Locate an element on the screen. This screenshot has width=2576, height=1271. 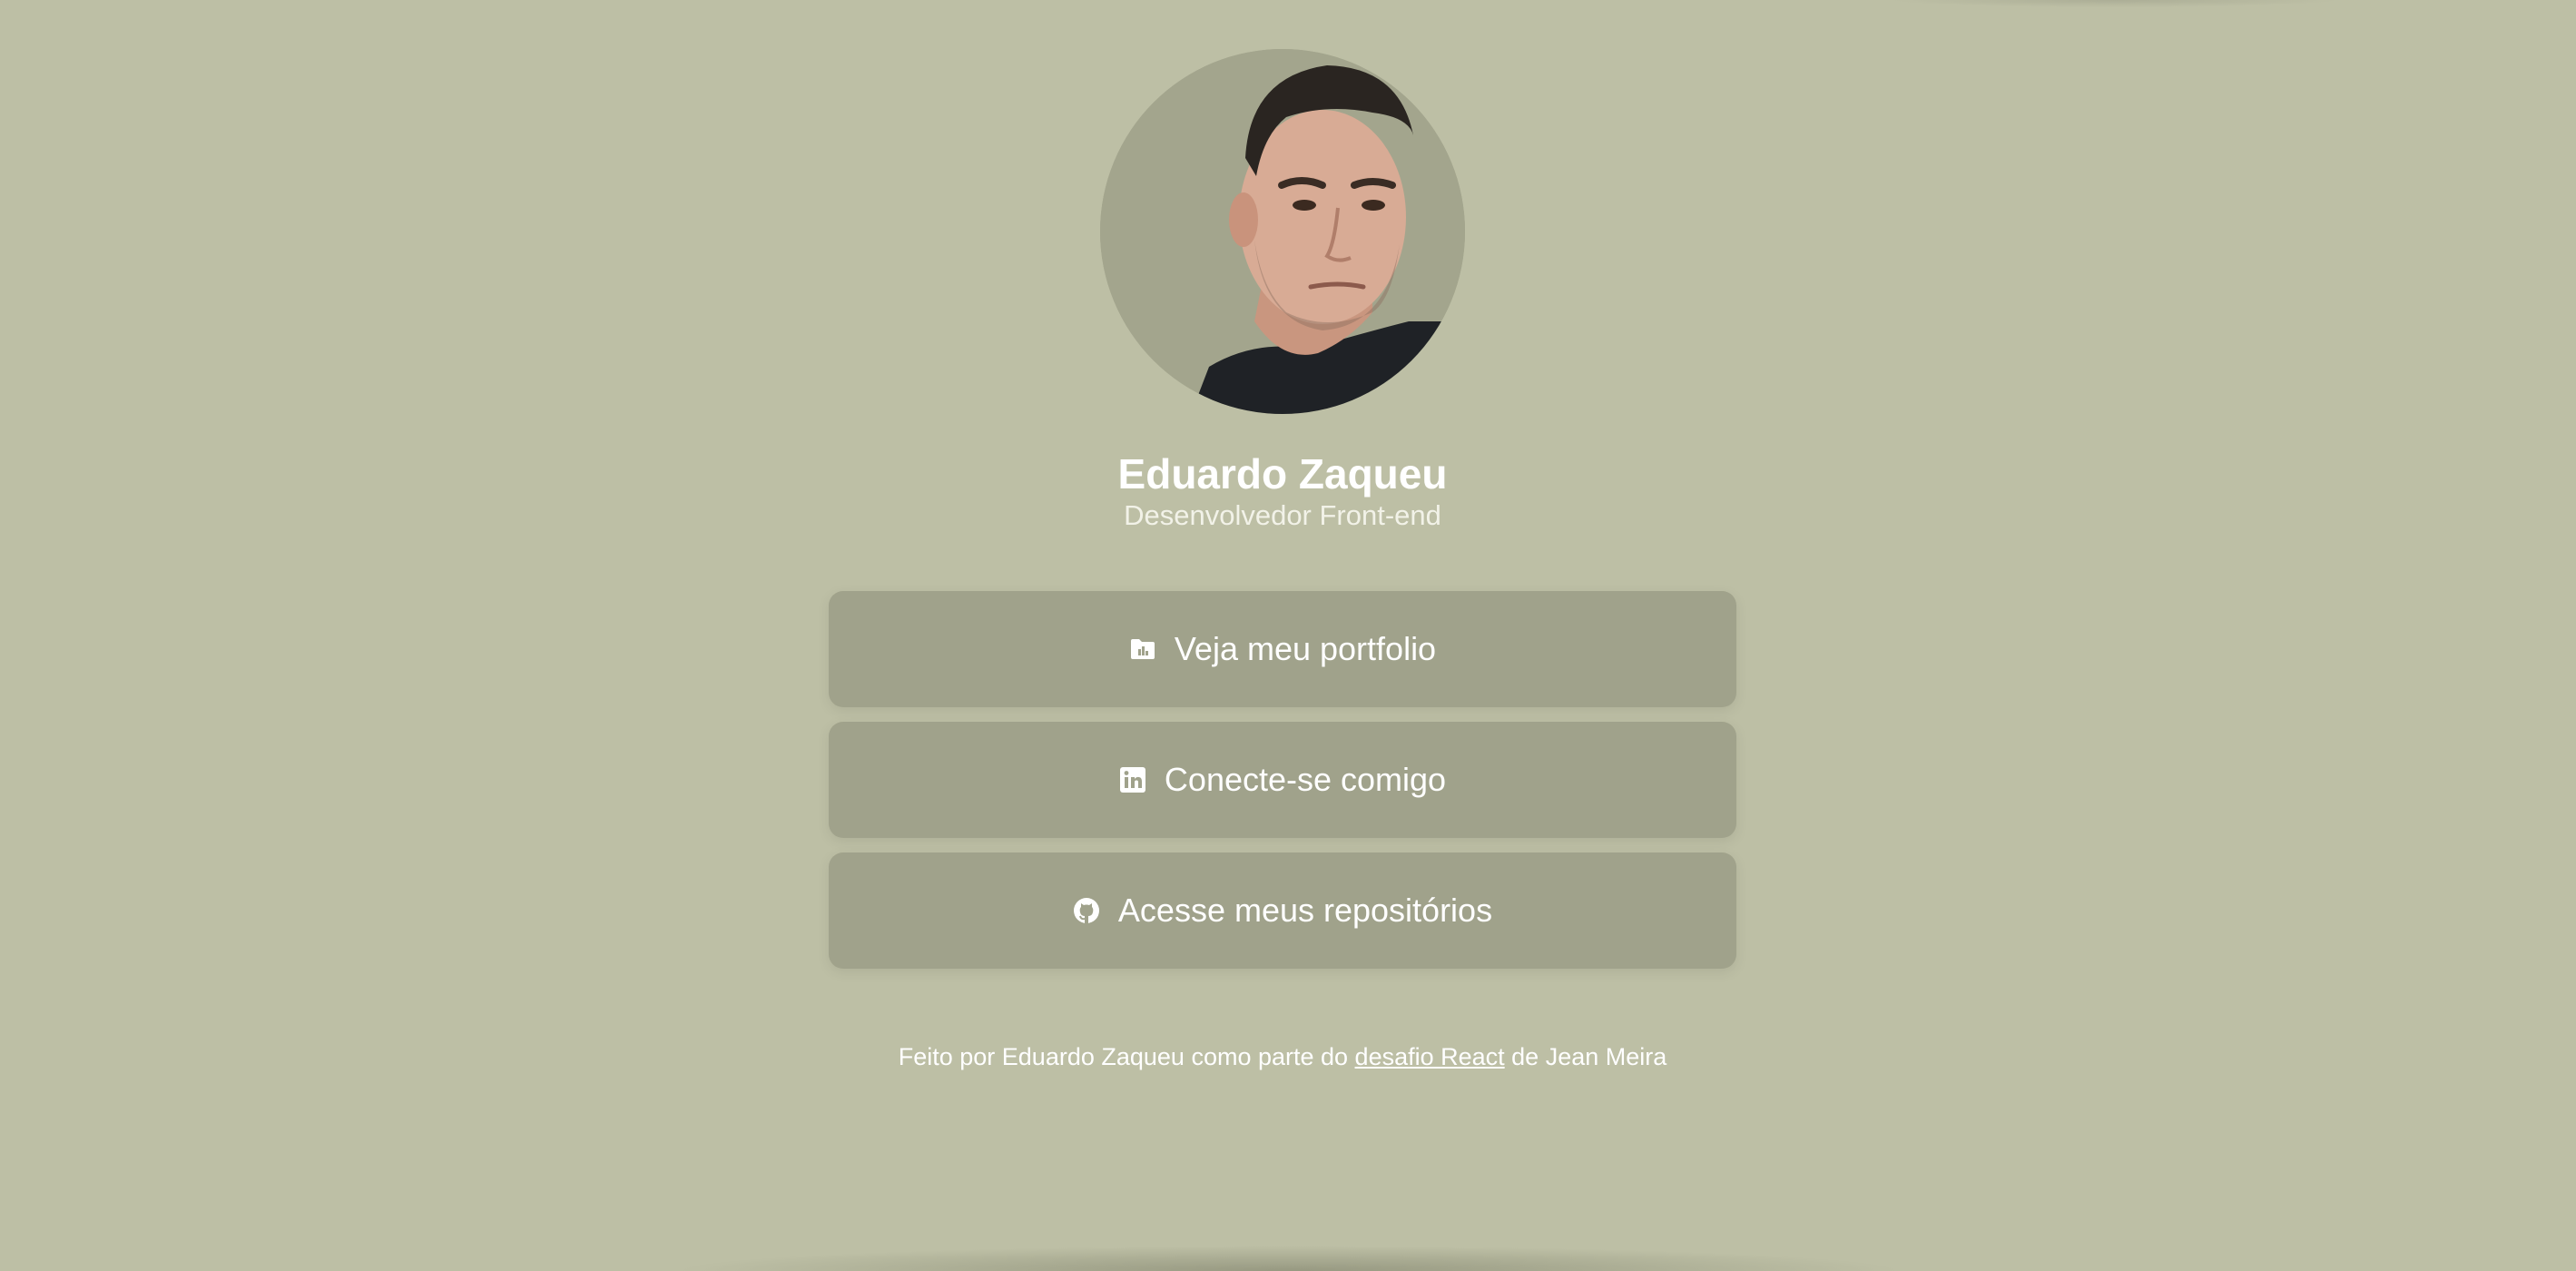
avatar is located at coordinates (1282, 231).